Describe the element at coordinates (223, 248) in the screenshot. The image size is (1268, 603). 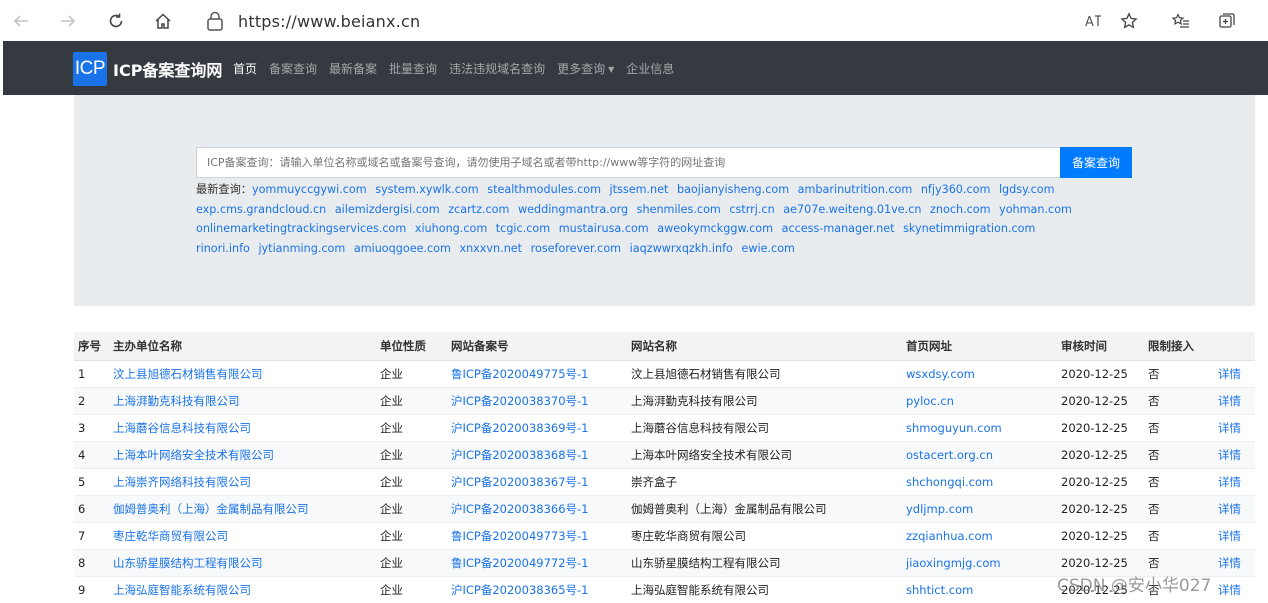
I see `latest-query-link: rinori.info` at that location.